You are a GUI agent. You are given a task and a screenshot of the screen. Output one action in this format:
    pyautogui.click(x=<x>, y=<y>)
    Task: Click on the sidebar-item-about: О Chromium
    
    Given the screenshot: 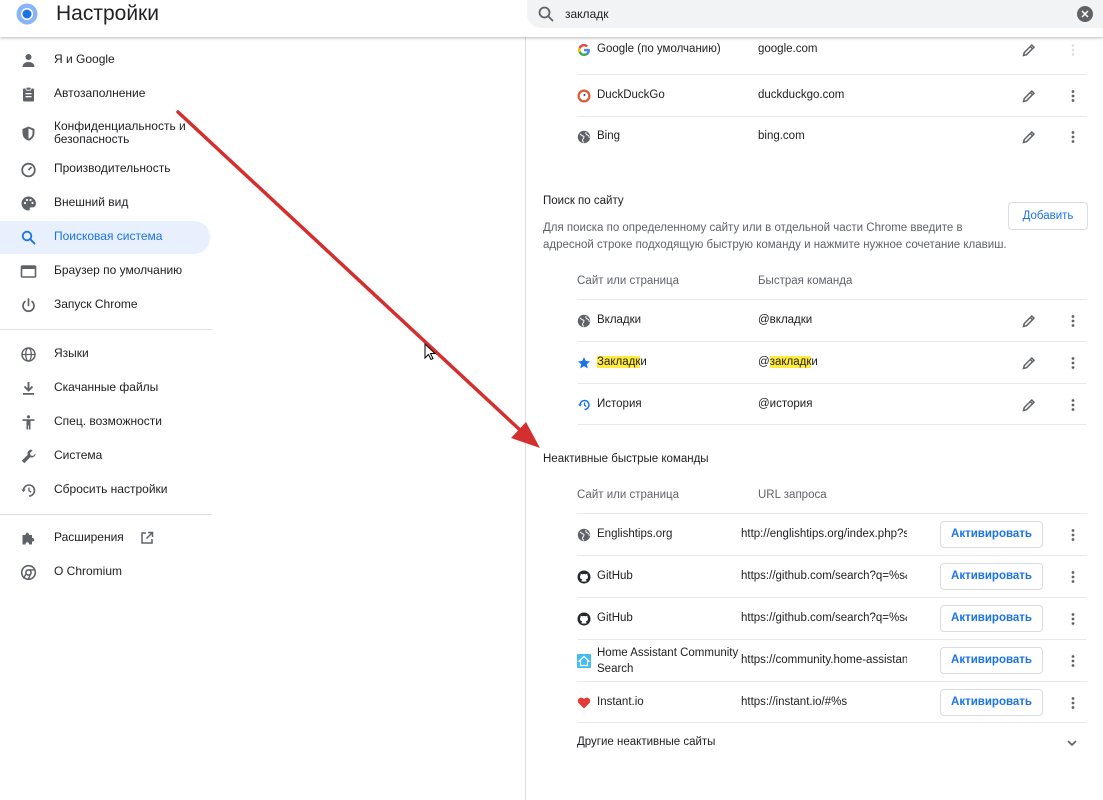 What is the action you would take?
    pyautogui.click(x=105, y=572)
    